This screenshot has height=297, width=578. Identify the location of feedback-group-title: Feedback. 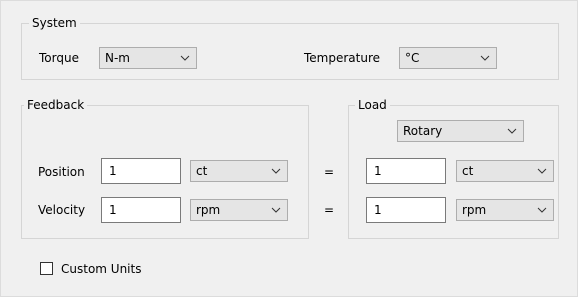
(56, 105).